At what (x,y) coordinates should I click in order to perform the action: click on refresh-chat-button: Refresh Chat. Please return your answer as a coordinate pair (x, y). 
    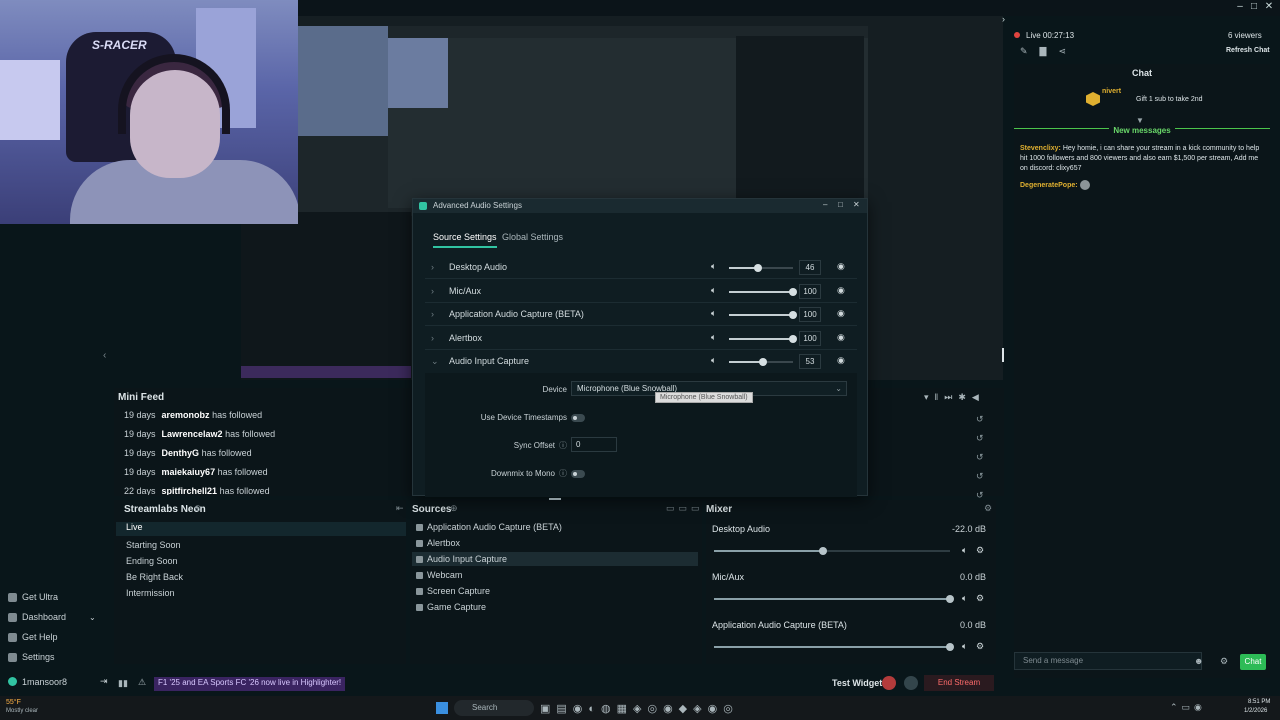
    Looking at the image, I should click on (1248, 50).